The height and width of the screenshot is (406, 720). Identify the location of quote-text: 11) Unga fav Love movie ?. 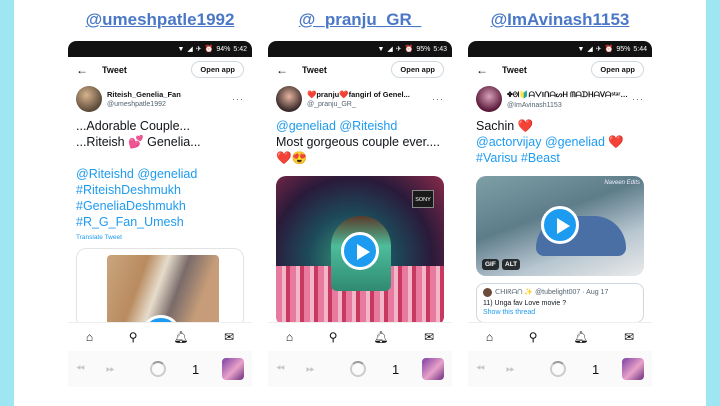
(525, 303).